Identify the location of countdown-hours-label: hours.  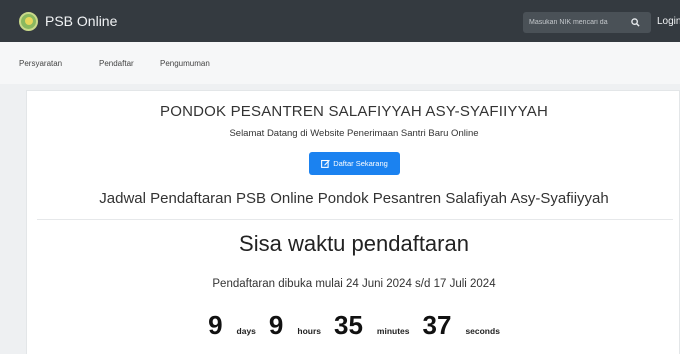
(309, 331).